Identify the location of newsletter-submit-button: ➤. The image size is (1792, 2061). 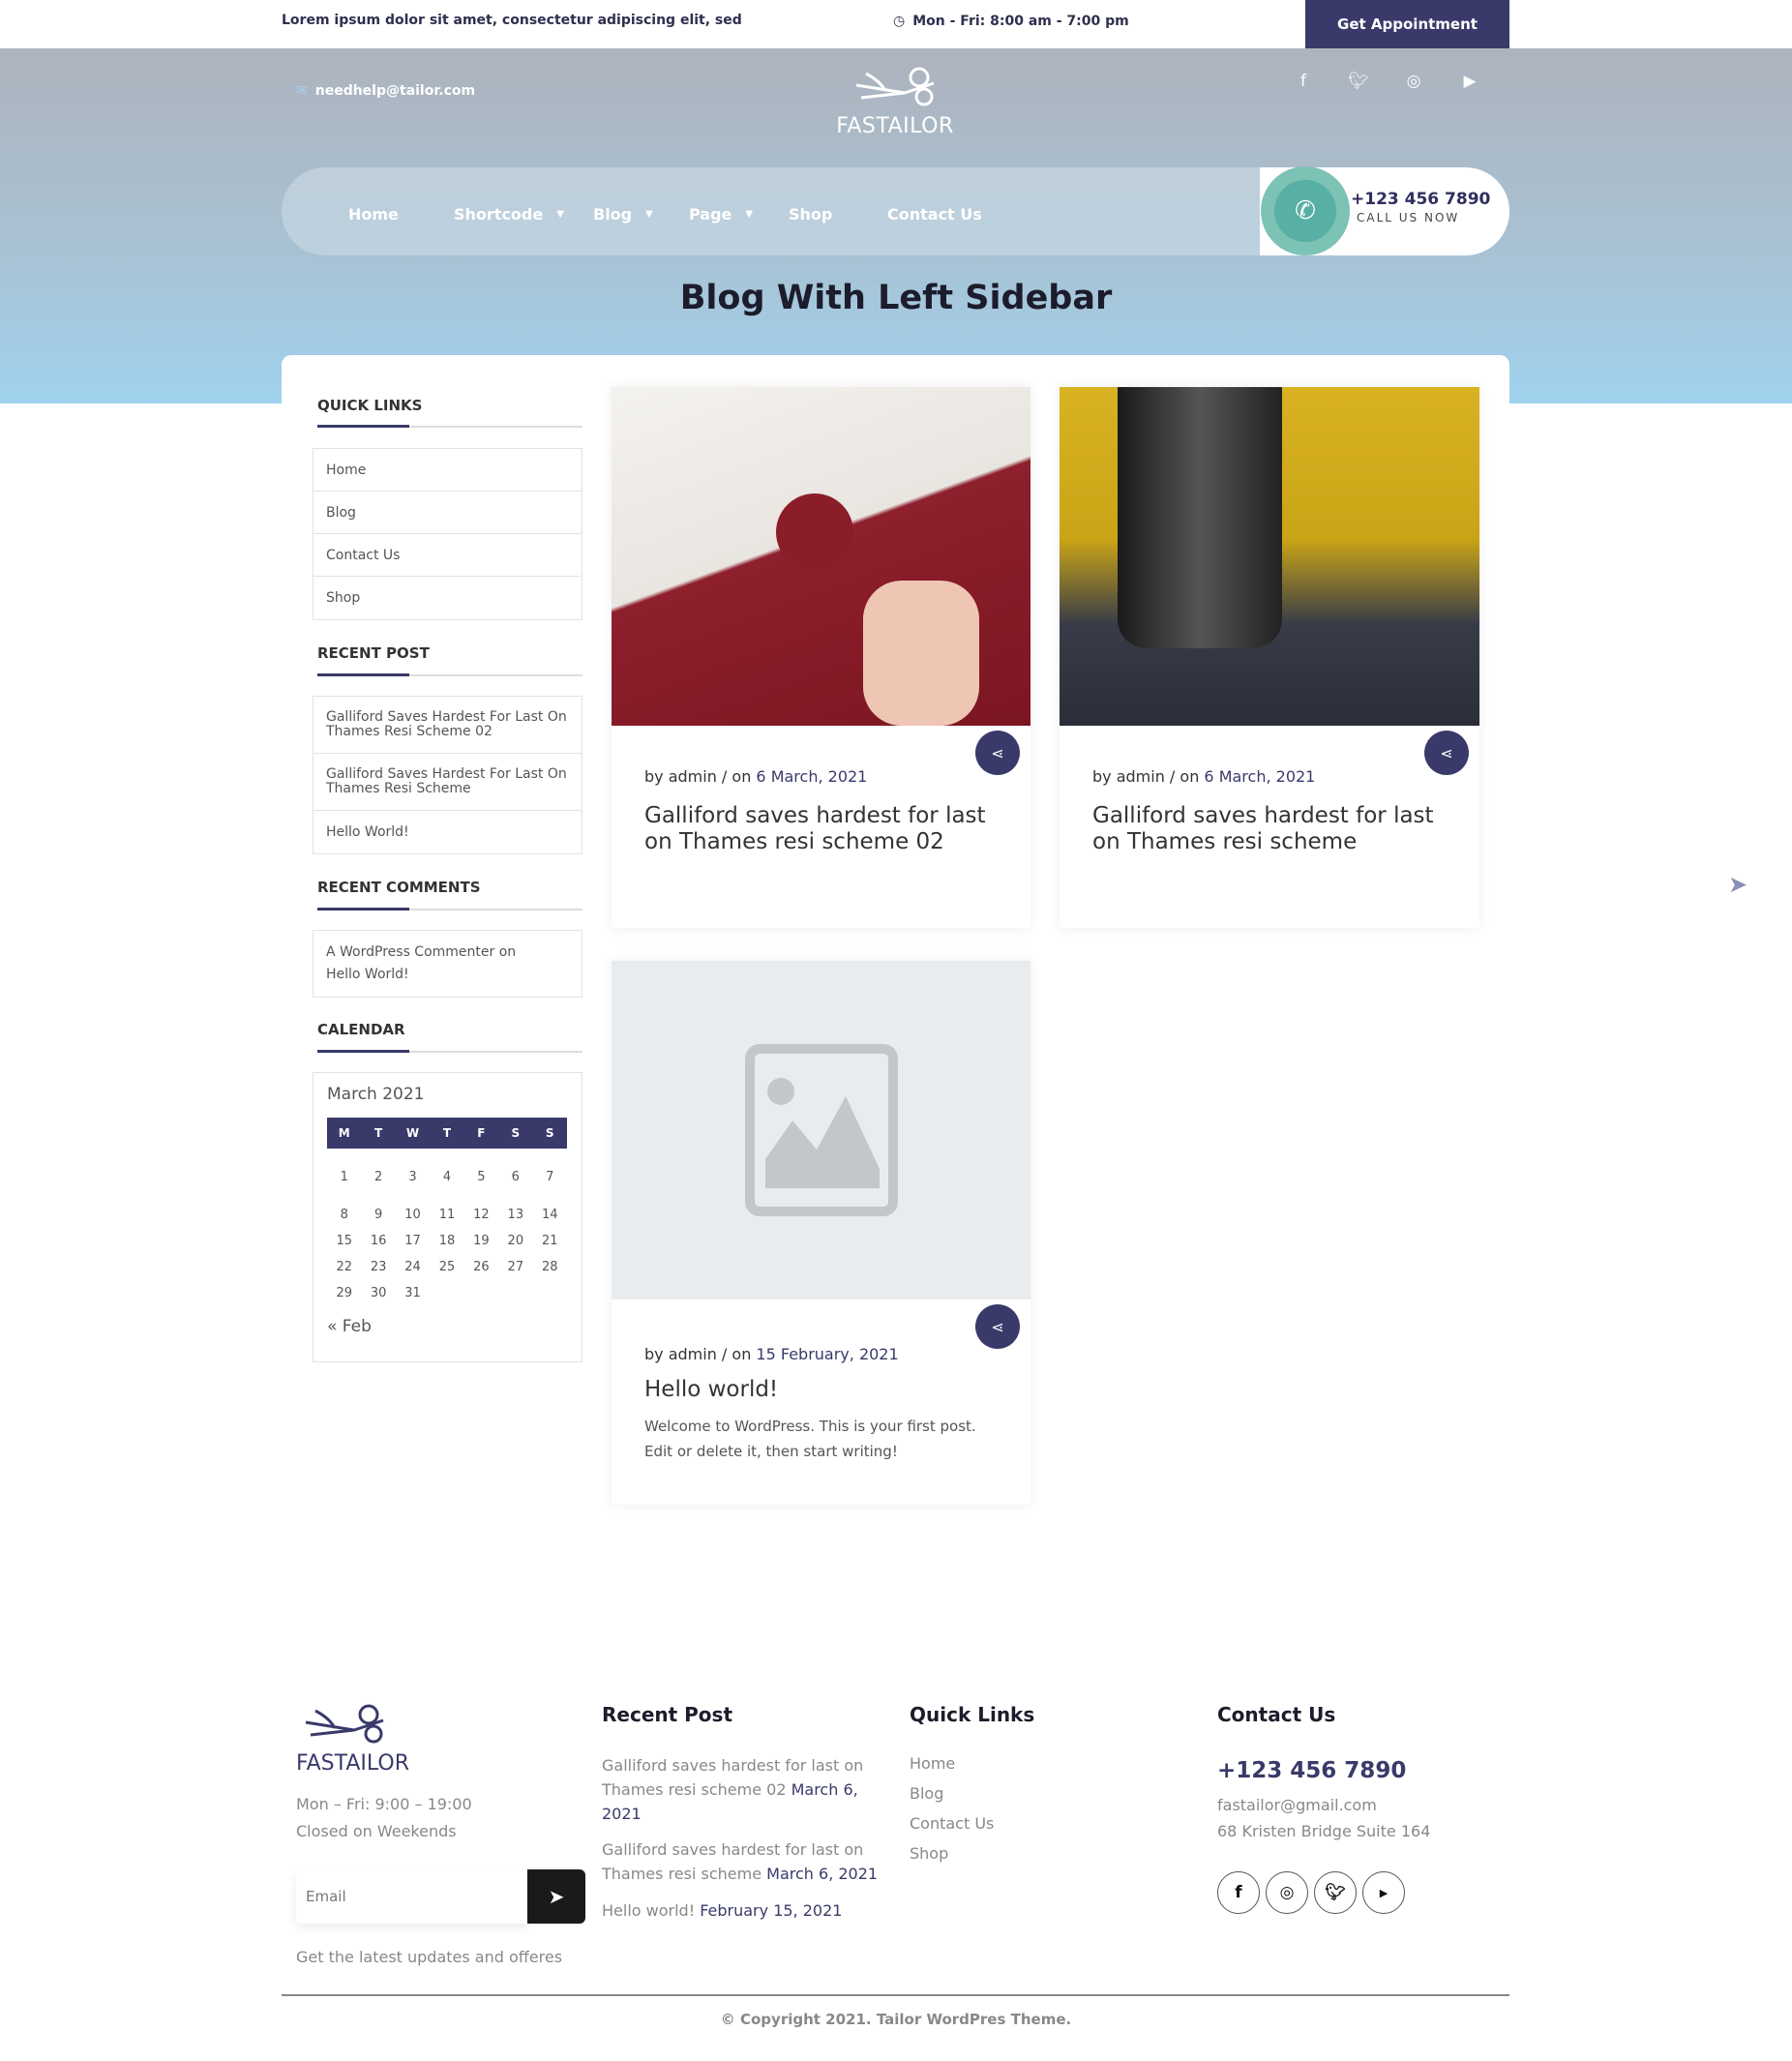
(556, 1897).